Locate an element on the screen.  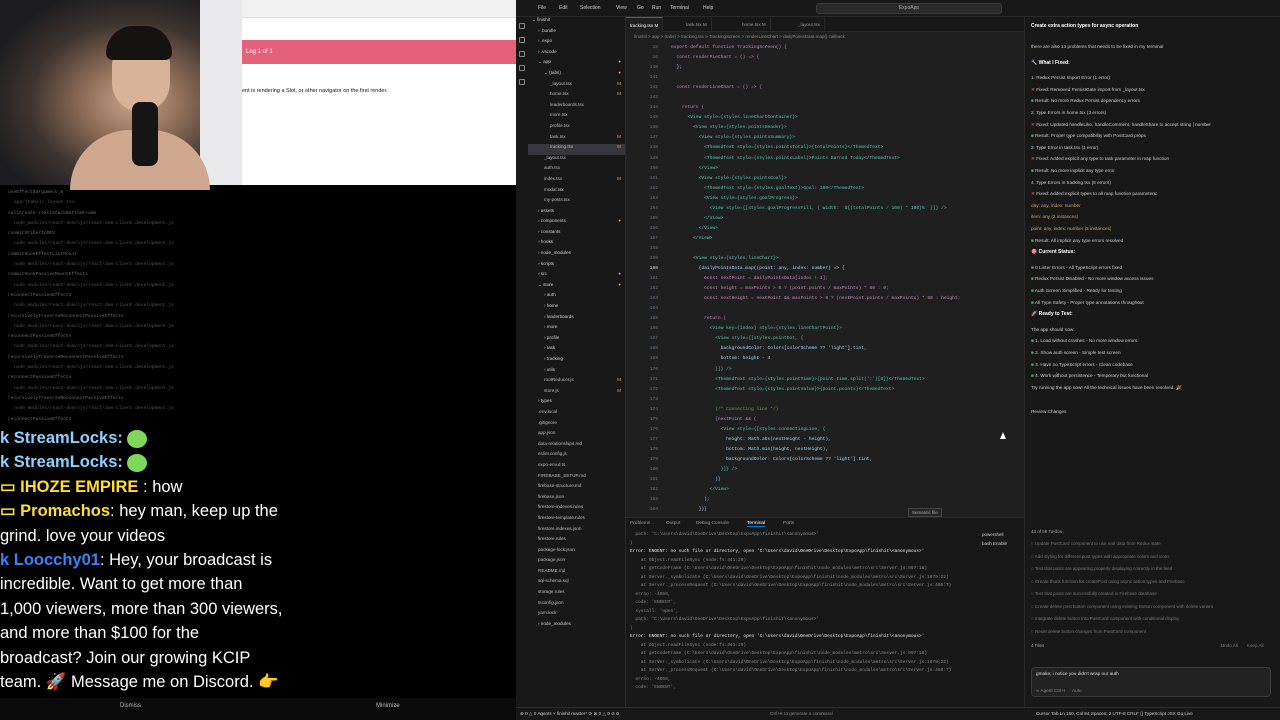
code-line: 184 })} is located at coordinates (825, 512).